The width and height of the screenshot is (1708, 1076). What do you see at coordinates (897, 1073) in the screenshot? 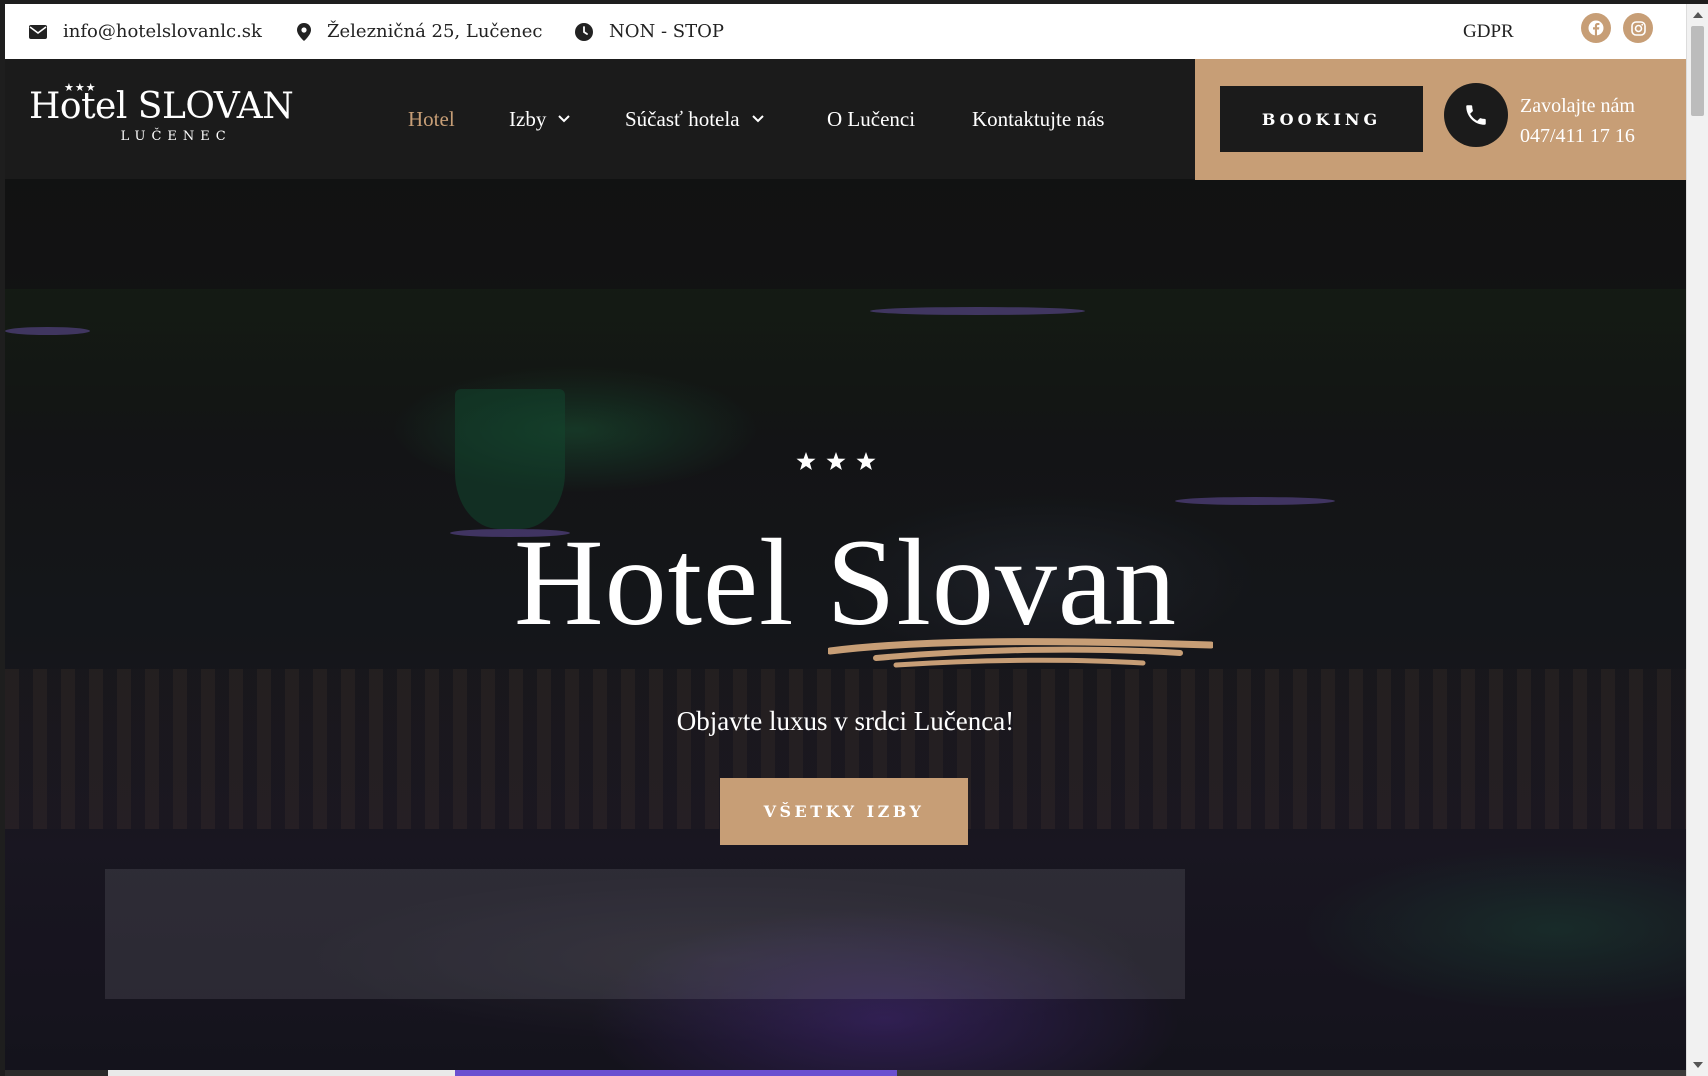
I see `bottom-edge-strip` at bounding box center [897, 1073].